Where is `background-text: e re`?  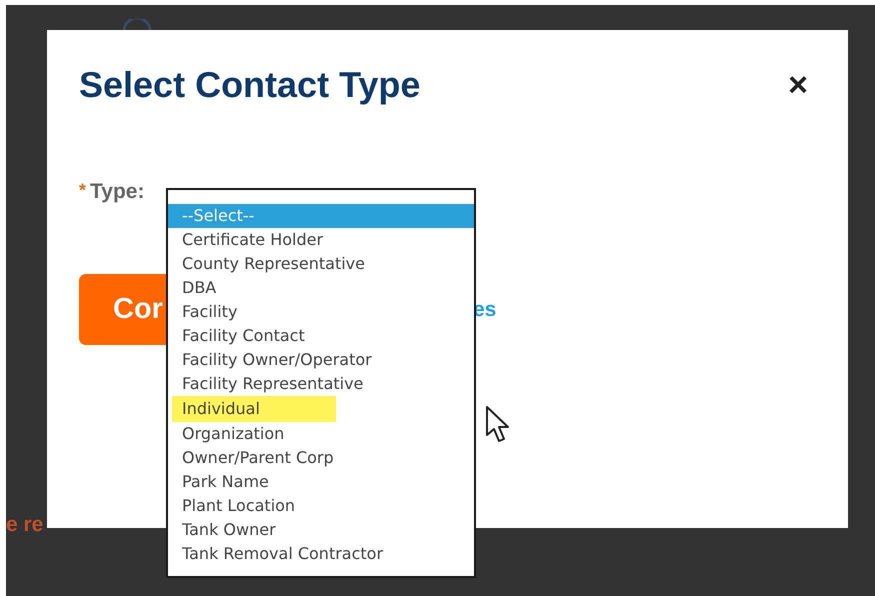 background-text: e re is located at coordinates (25, 525).